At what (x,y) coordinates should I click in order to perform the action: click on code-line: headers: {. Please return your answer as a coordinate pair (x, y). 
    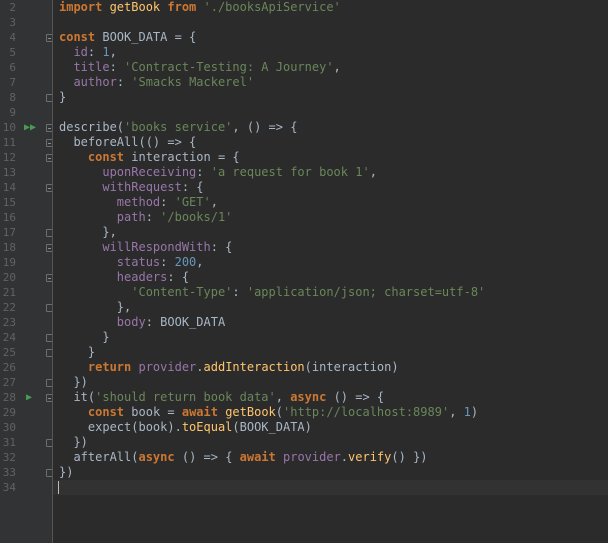
    Looking at the image, I should click on (124, 277).